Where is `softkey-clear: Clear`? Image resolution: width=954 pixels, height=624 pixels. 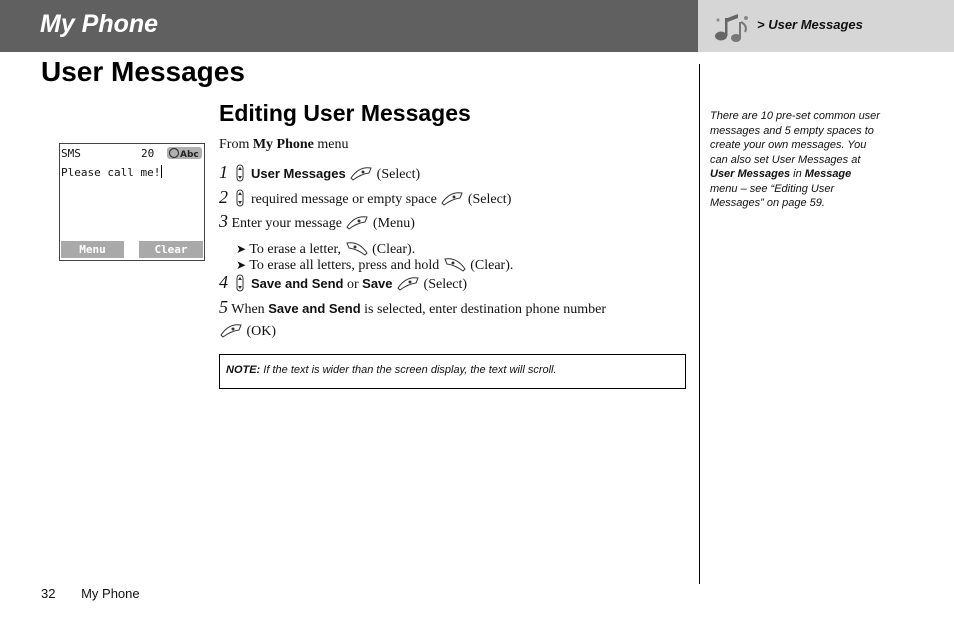 softkey-clear: Clear is located at coordinates (171, 249).